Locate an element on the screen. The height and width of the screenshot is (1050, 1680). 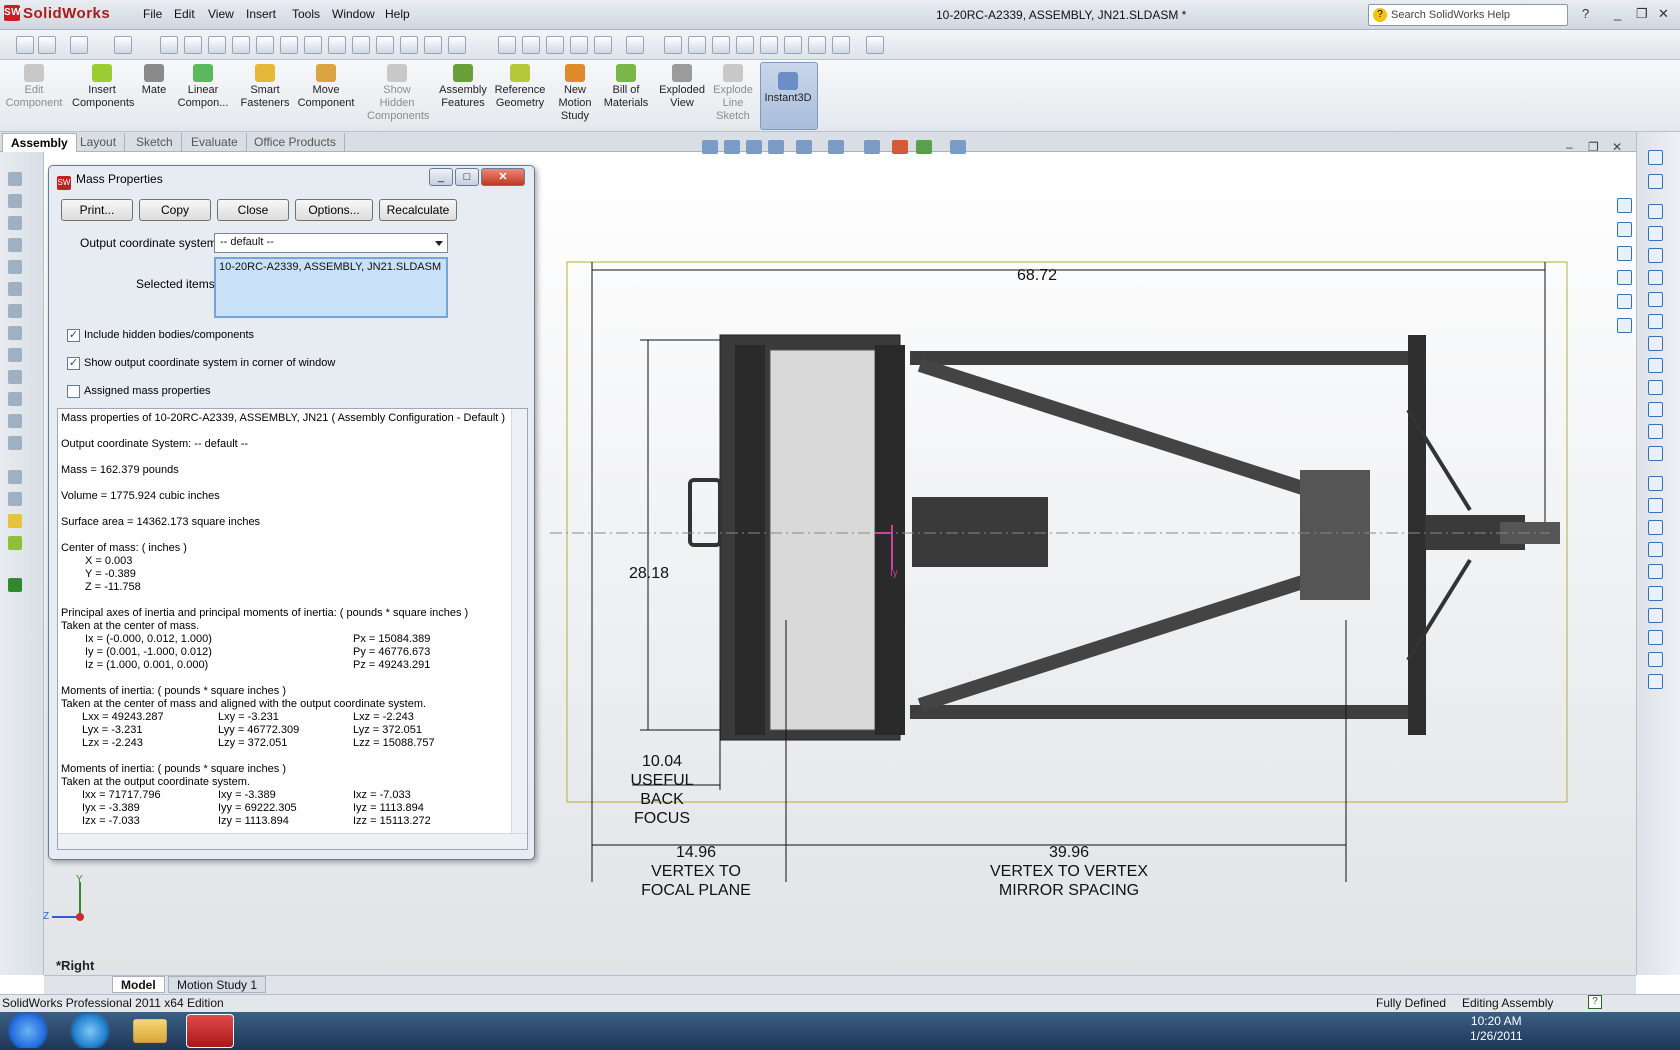
slot-icon is located at coordinates (1655, 255).